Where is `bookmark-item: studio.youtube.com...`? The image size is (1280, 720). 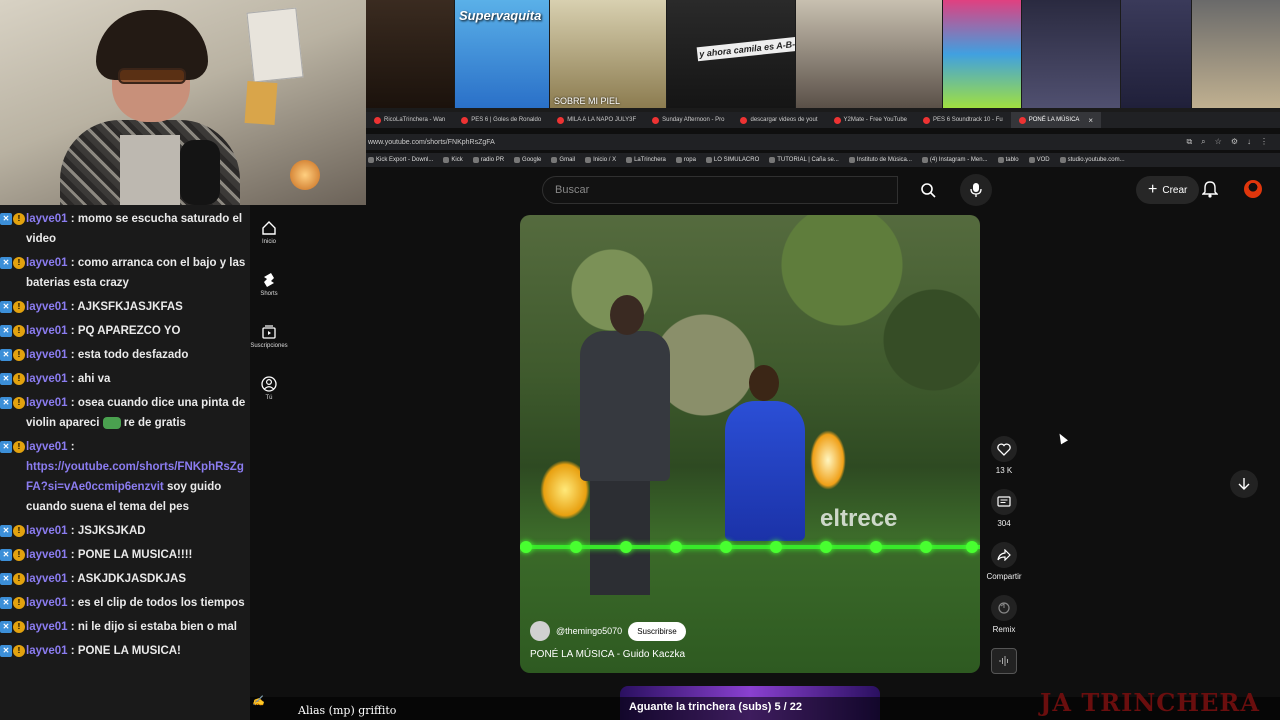 bookmark-item: studio.youtube.com... is located at coordinates (1092, 160).